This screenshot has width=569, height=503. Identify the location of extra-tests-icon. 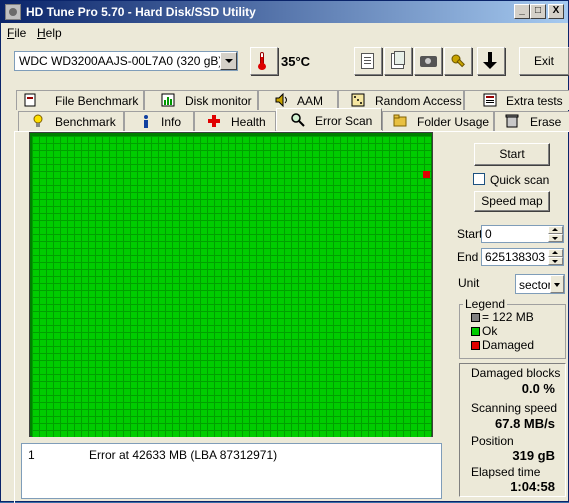
(490, 100).